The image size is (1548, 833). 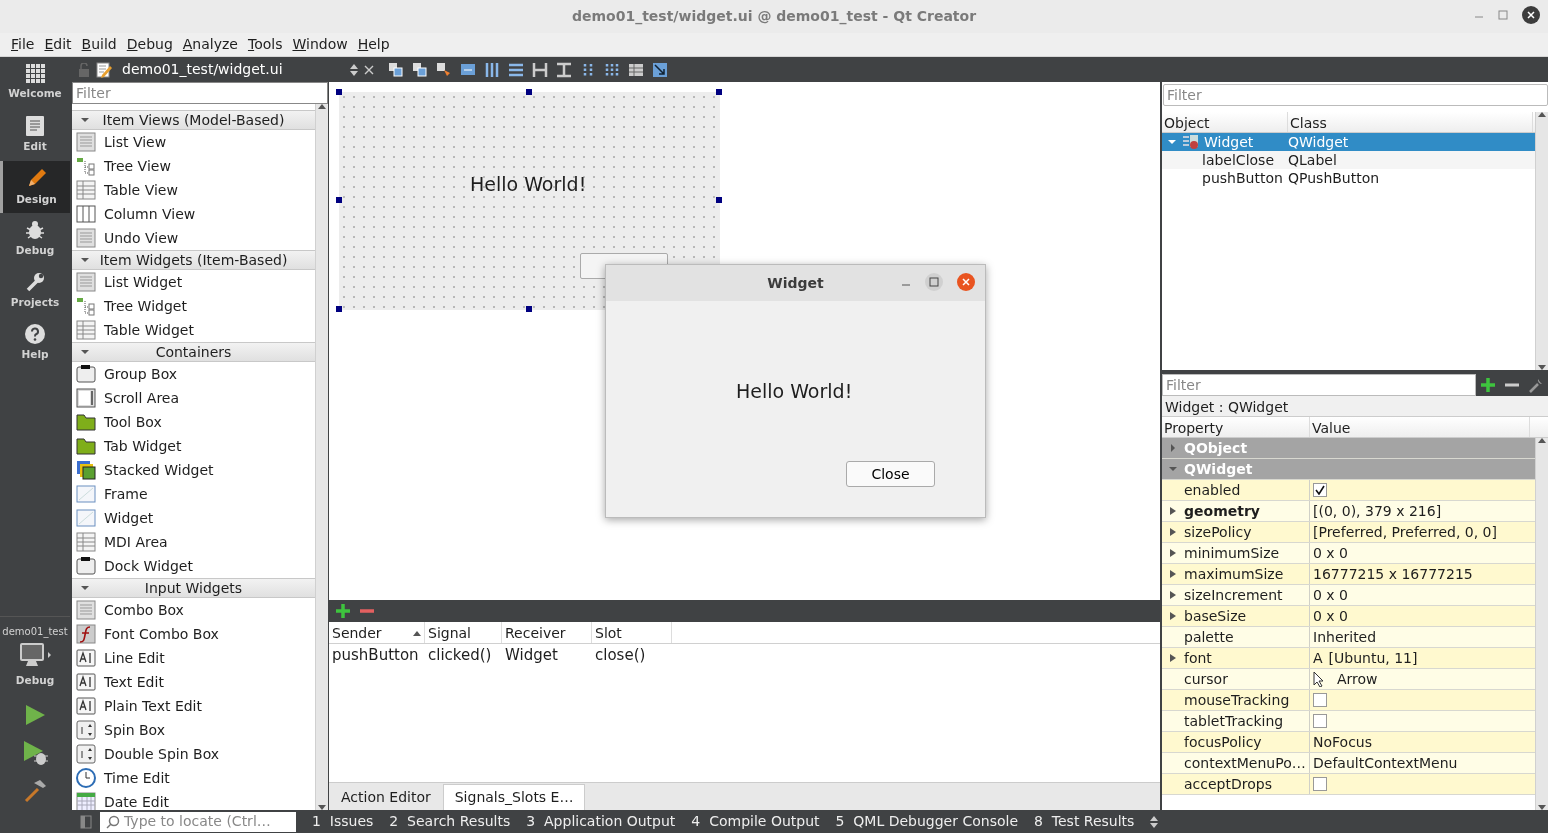 I want to click on run-icon, so click(x=35, y=715).